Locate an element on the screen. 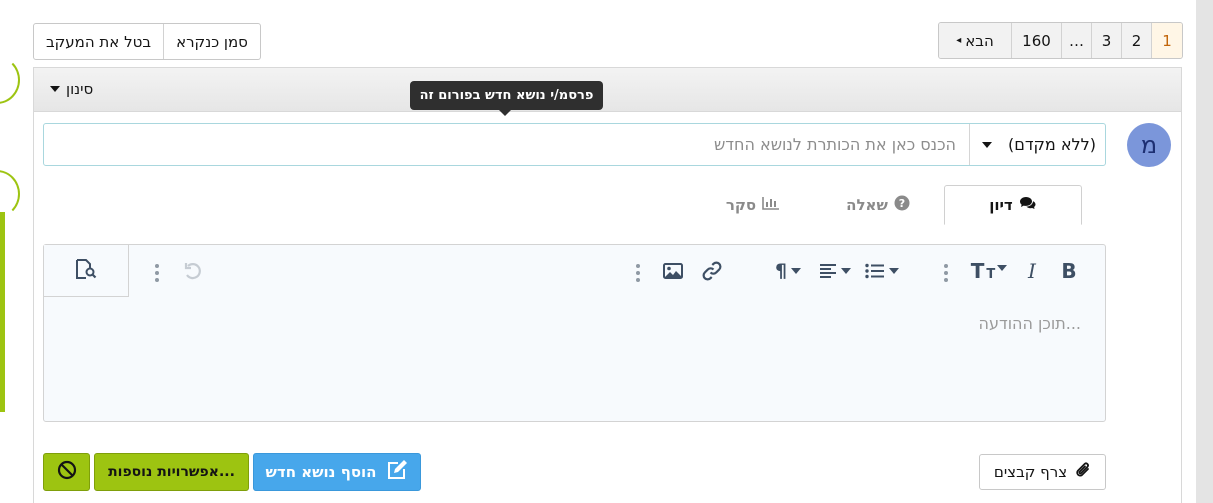  accent-bar is located at coordinates (2, 312).